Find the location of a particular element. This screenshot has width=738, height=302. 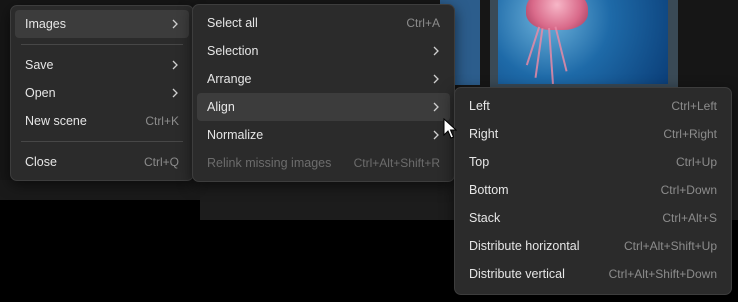

menu-item-label: Left is located at coordinates (479, 106).